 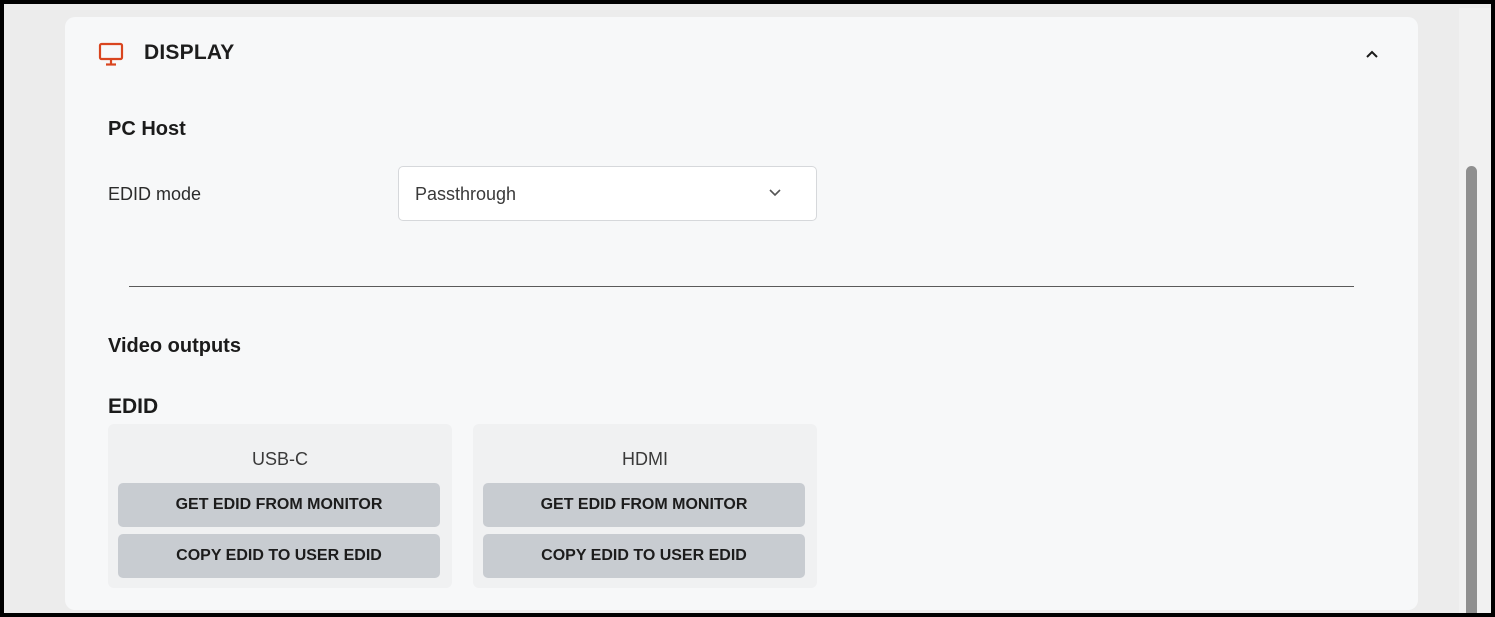 I want to click on pc-host-heading: PC Host, so click(x=147, y=129).